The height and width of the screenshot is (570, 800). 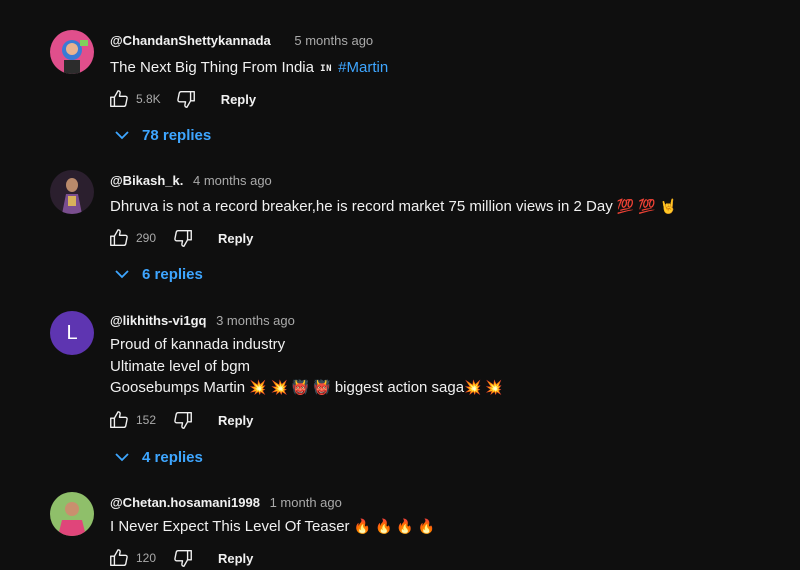 What do you see at coordinates (146, 238) in the screenshot?
I see `like-count: 290` at bounding box center [146, 238].